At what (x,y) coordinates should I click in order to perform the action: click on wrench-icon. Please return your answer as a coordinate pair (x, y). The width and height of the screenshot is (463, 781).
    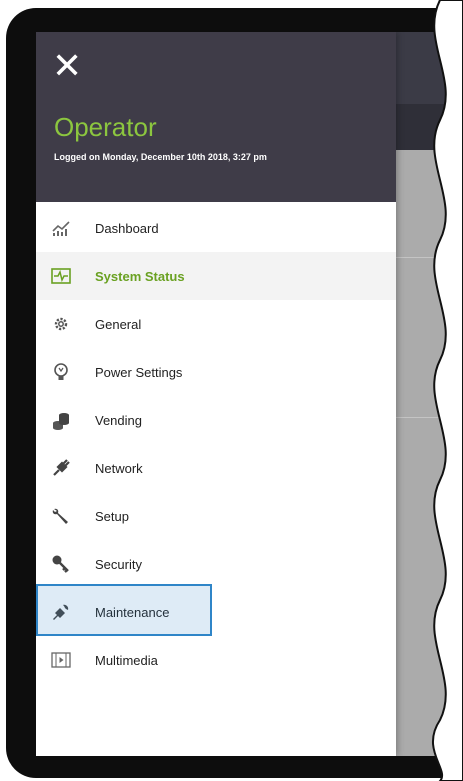
    Looking at the image, I should click on (61, 516).